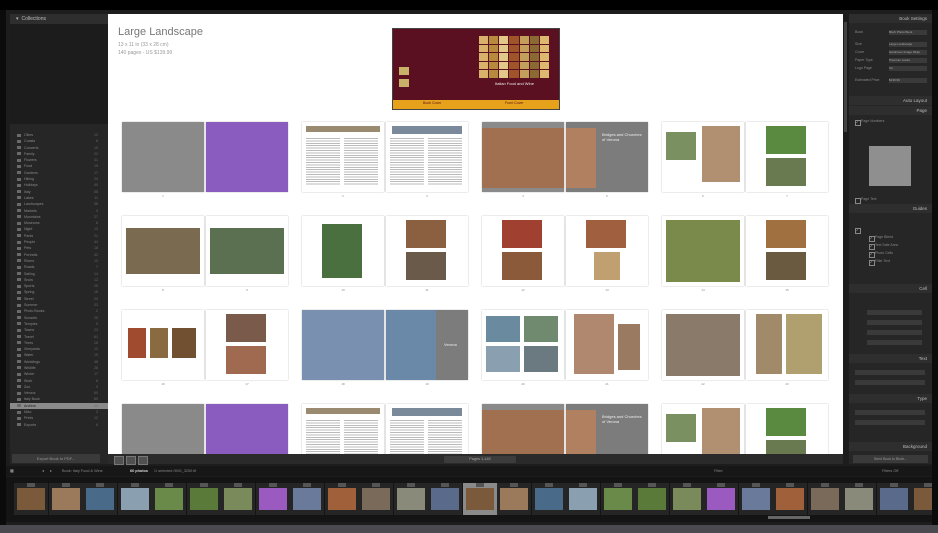 The image size is (938, 533). Describe the element at coordinates (143, 460) in the screenshot. I see `single-page-view-icon` at that location.